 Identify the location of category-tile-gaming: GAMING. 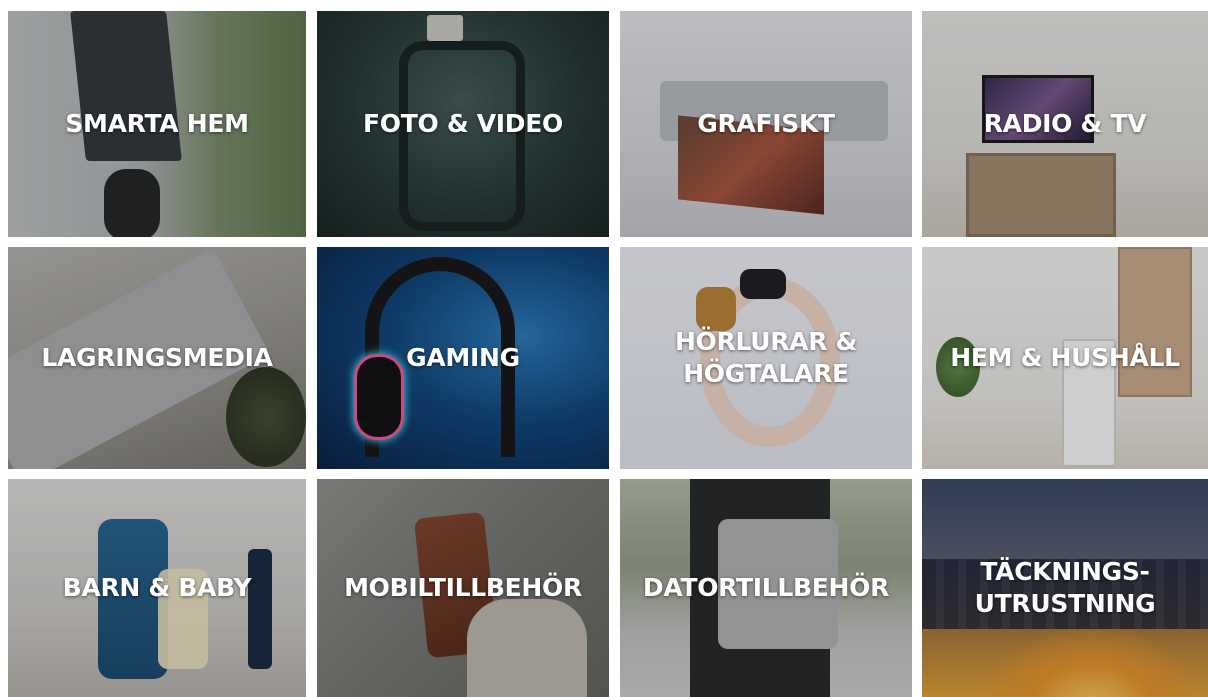
(463, 358).